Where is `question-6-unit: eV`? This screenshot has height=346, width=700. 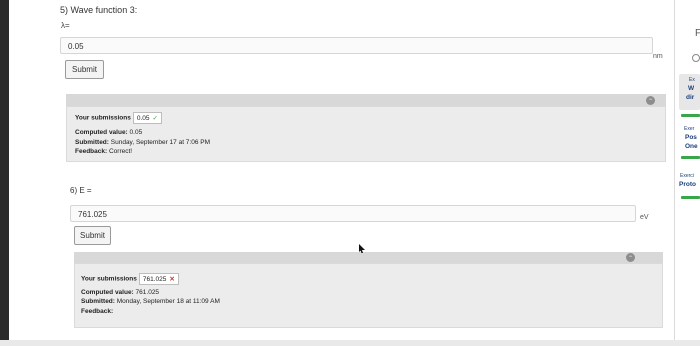 question-6-unit: eV is located at coordinates (644, 217).